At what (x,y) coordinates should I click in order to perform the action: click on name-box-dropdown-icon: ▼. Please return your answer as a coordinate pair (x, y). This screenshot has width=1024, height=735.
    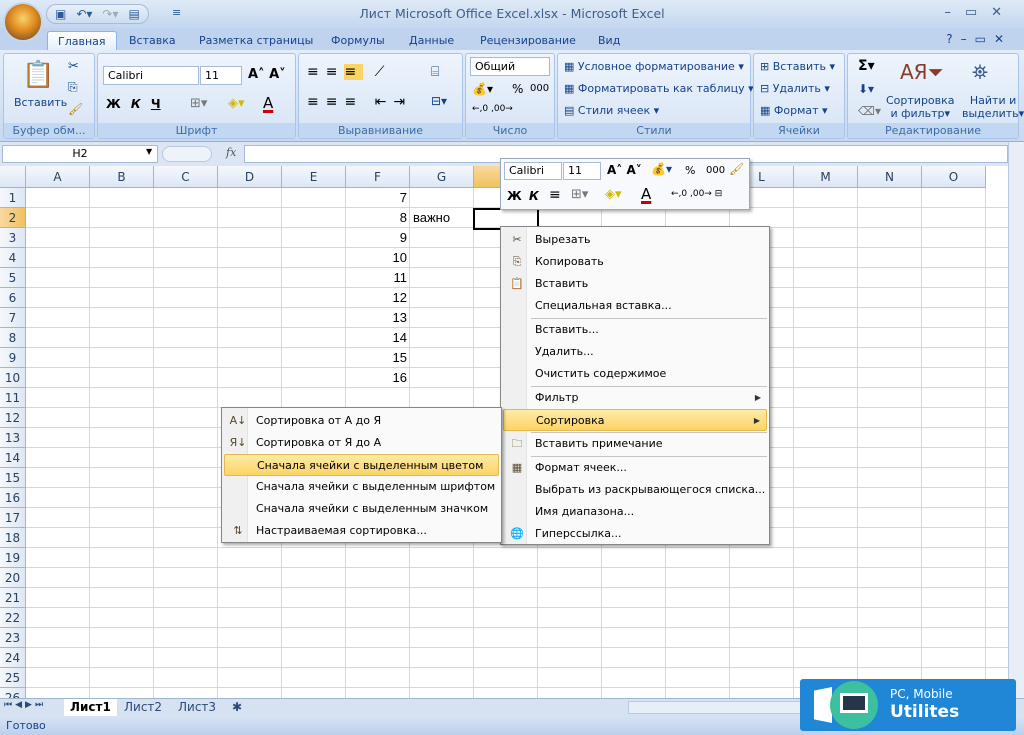
    Looking at the image, I should click on (149, 151).